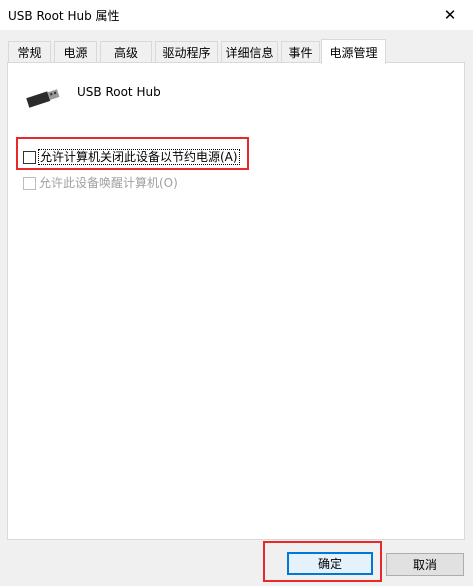 This screenshot has width=473, height=586. I want to click on allow-power-off-checkbox, so click(29, 157).